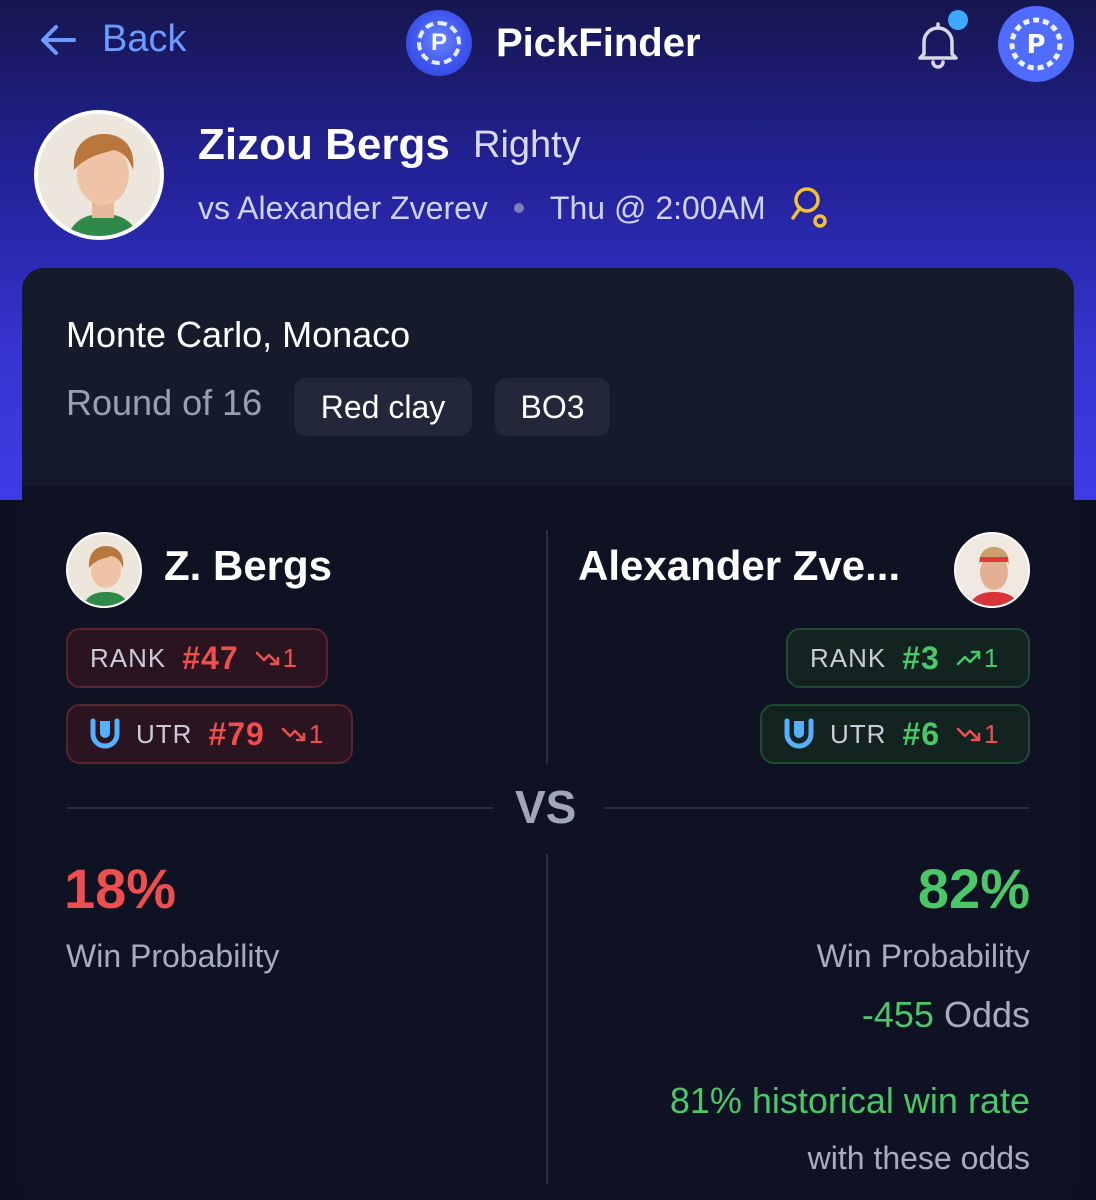 The image size is (1096, 1200). I want to click on match-subtitle: vs Alexander Zverev Thu @ 2:00AM, so click(514, 208).